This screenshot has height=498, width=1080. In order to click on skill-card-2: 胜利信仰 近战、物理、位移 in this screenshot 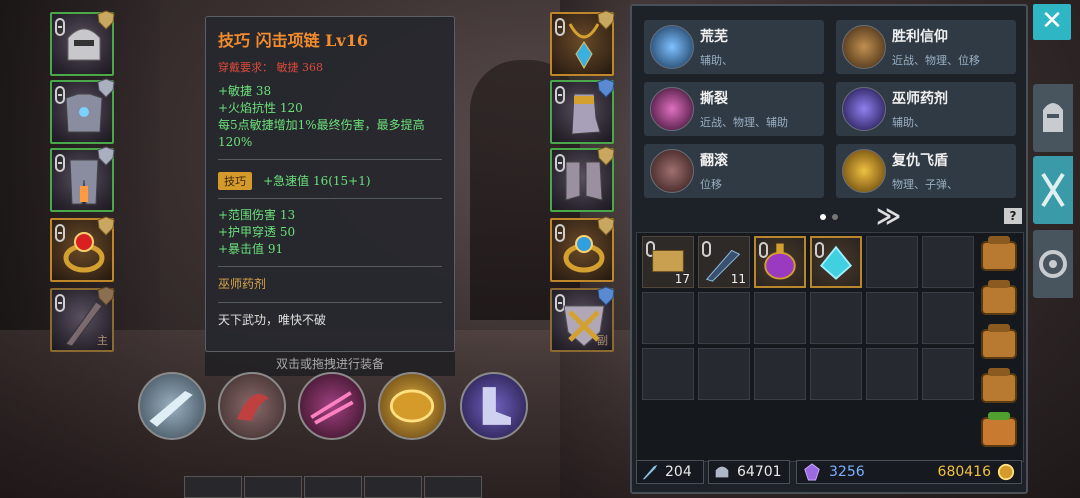, I will do `click(926, 47)`.